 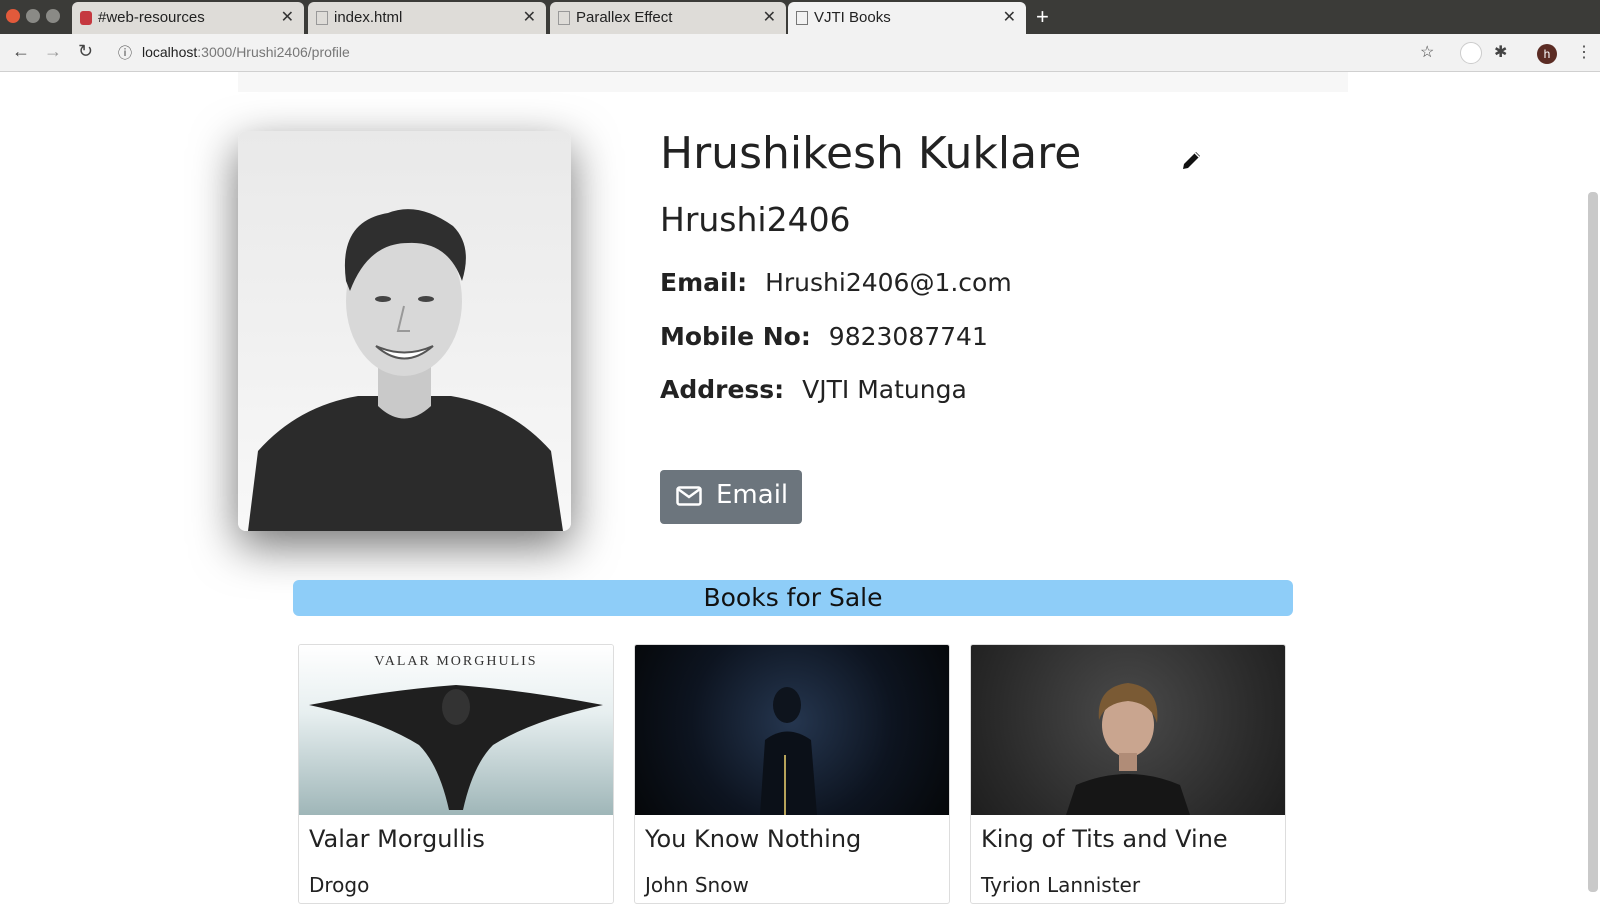 I want to click on profile-email-row: Email: Hrushi2406@1.com, so click(x=836, y=282).